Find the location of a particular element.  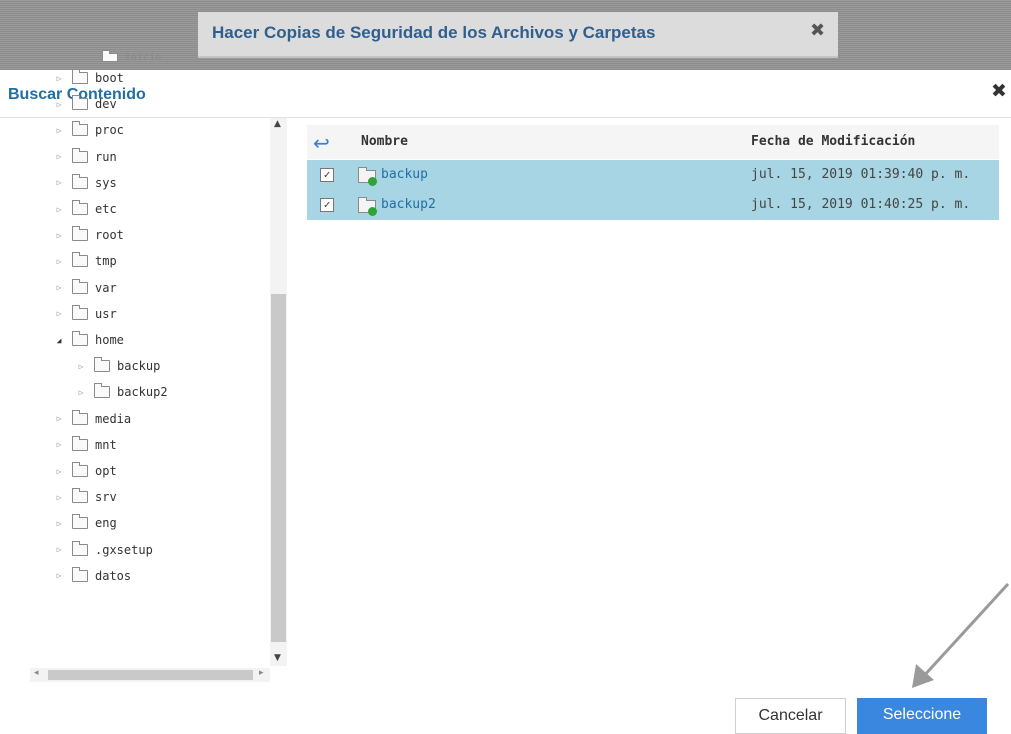

tree-item-boot: ▷ boot is located at coordinates (169, 78).